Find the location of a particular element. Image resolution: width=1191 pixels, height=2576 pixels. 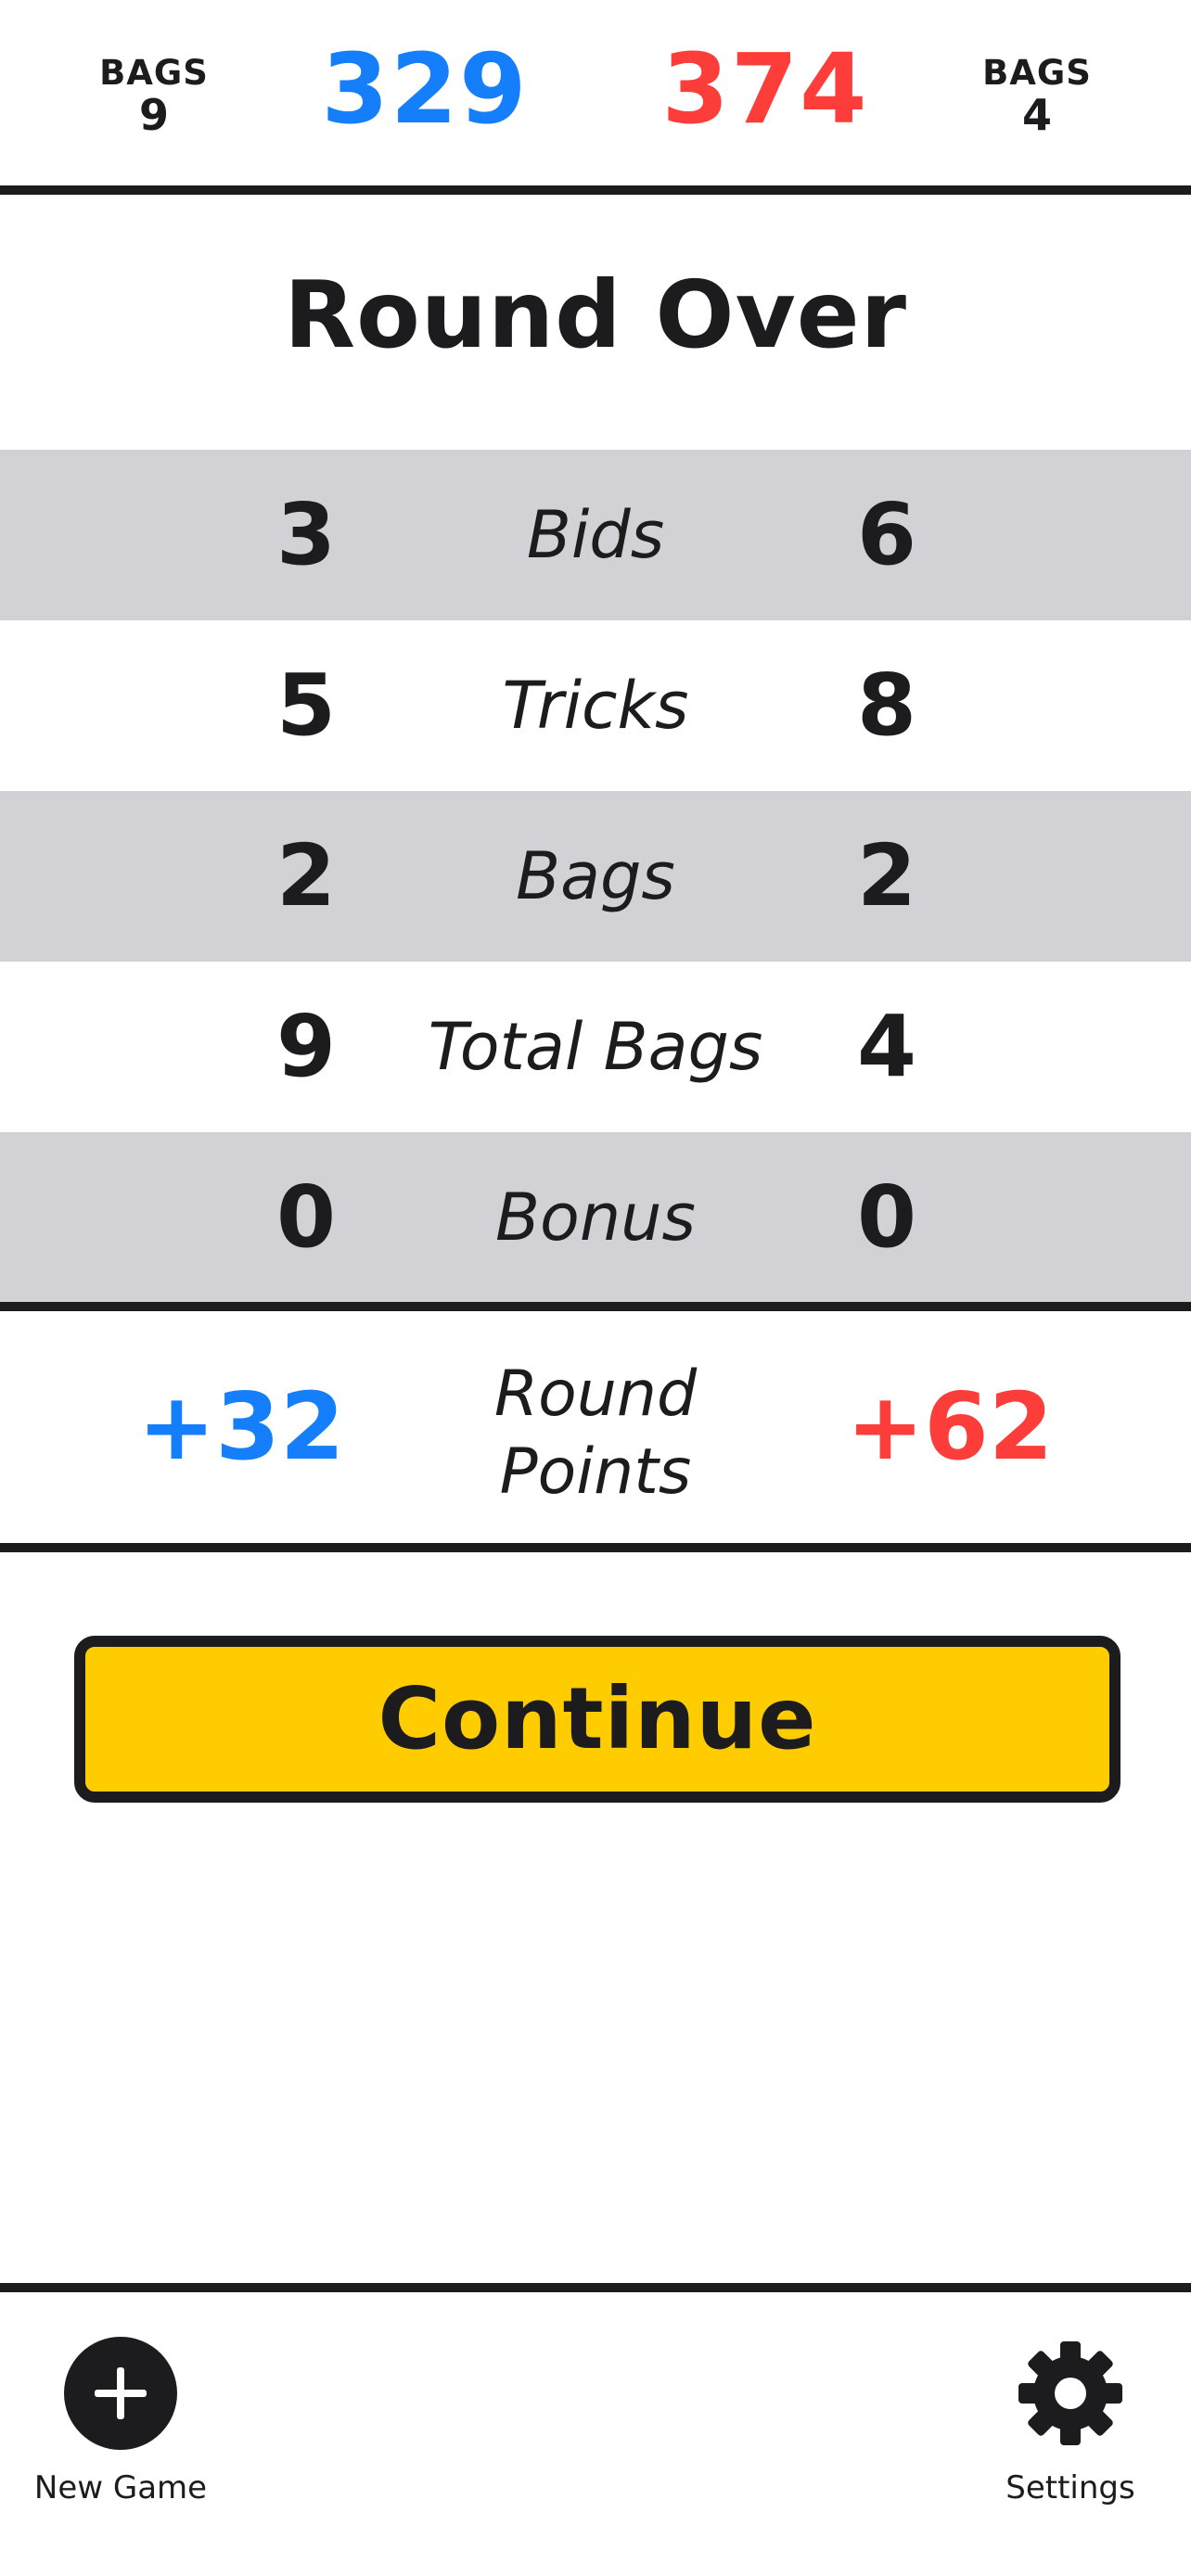

round-points-divider is located at coordinates (595, 1547).